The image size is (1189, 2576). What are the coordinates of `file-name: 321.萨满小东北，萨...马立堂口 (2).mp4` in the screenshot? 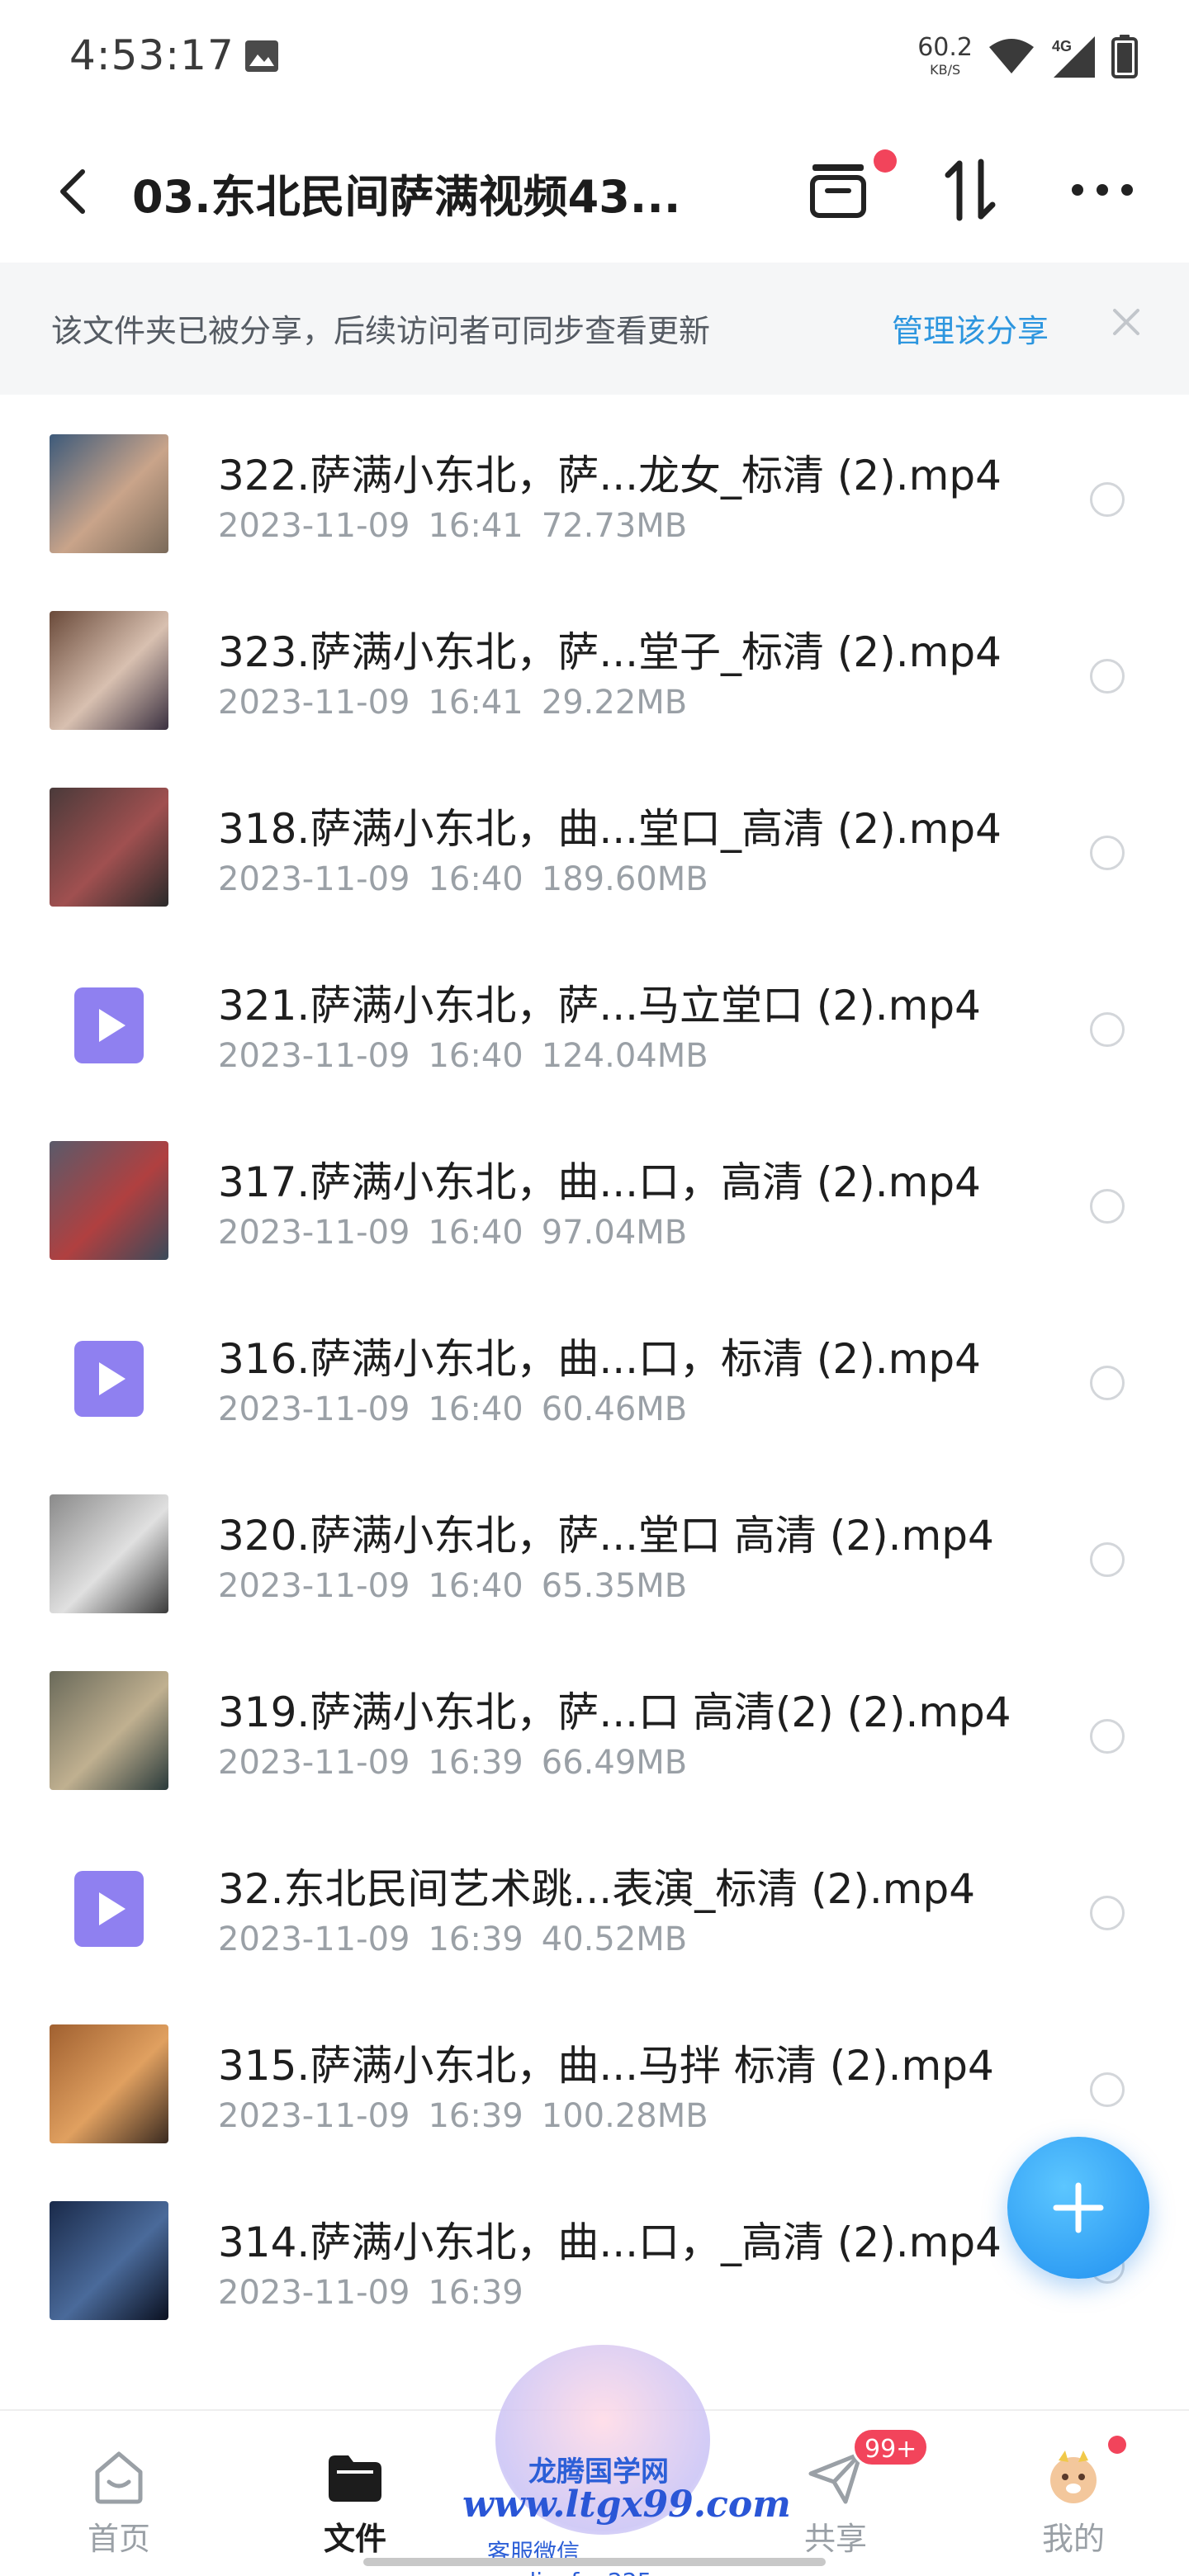 It's located at (599, 1006).